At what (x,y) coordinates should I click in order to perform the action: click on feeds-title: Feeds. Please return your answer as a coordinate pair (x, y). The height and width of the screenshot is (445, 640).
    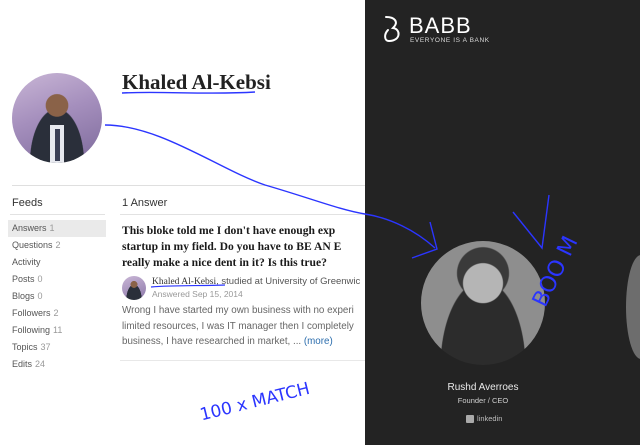
    Looking at the image, I should click on (27, 203).